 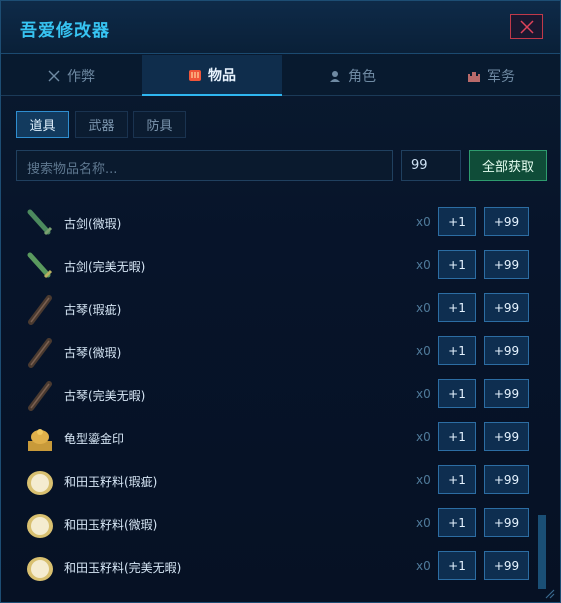 I want to click on turtle-seal-icon, so click(x=40, y=439).